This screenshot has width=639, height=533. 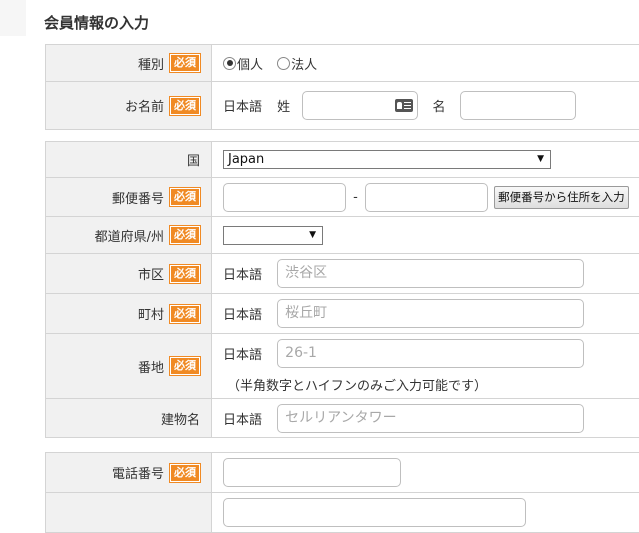 I want to click on bldg-label-cell: 建物名, so click(x=129, y=418).